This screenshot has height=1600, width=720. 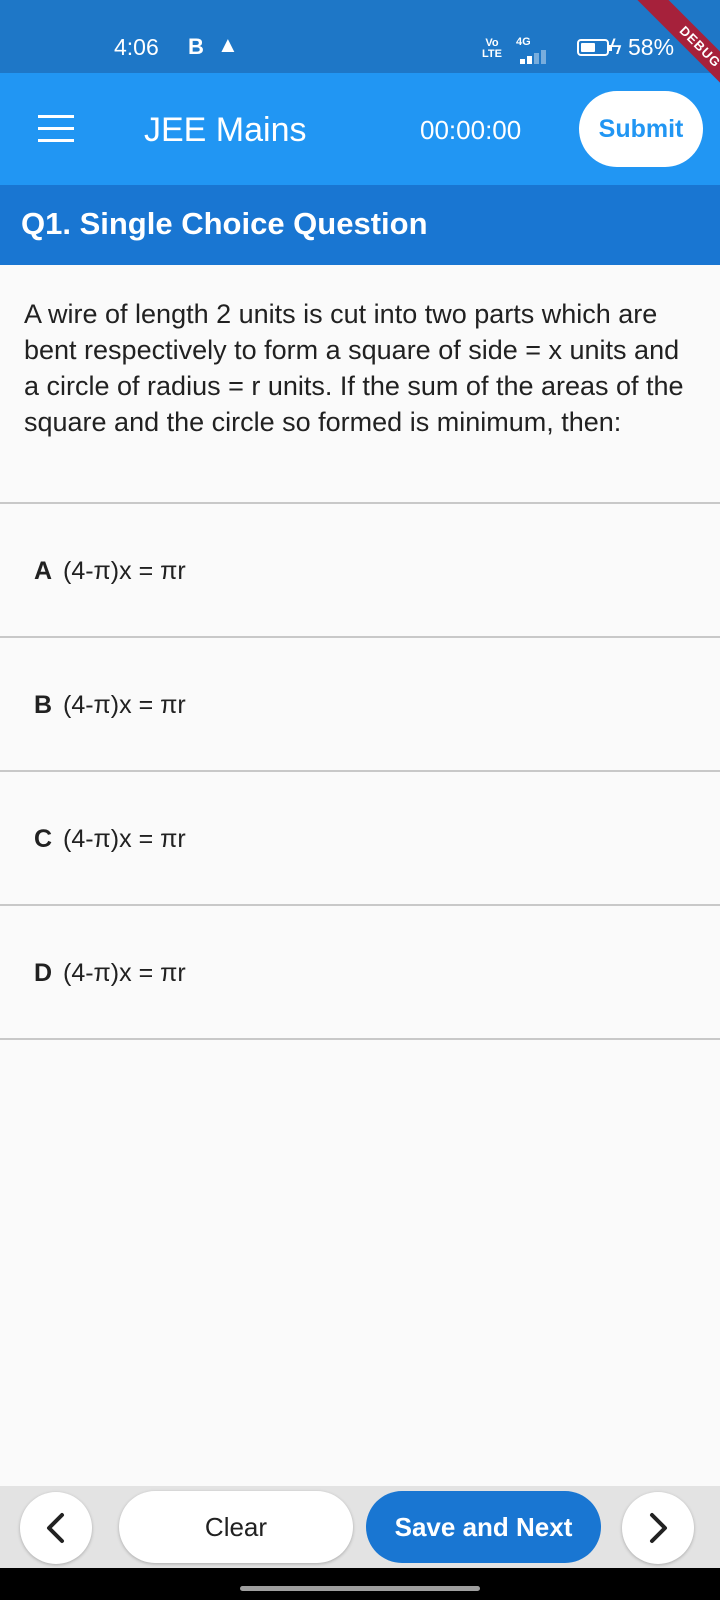 I want to click on option-letter: D, so click(x=43, y=973).